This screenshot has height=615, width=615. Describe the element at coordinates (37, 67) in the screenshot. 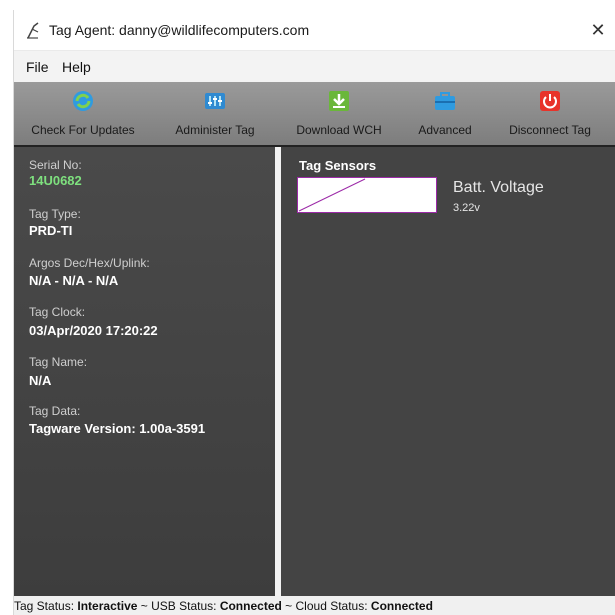

I see `menu-file: File` at that location.